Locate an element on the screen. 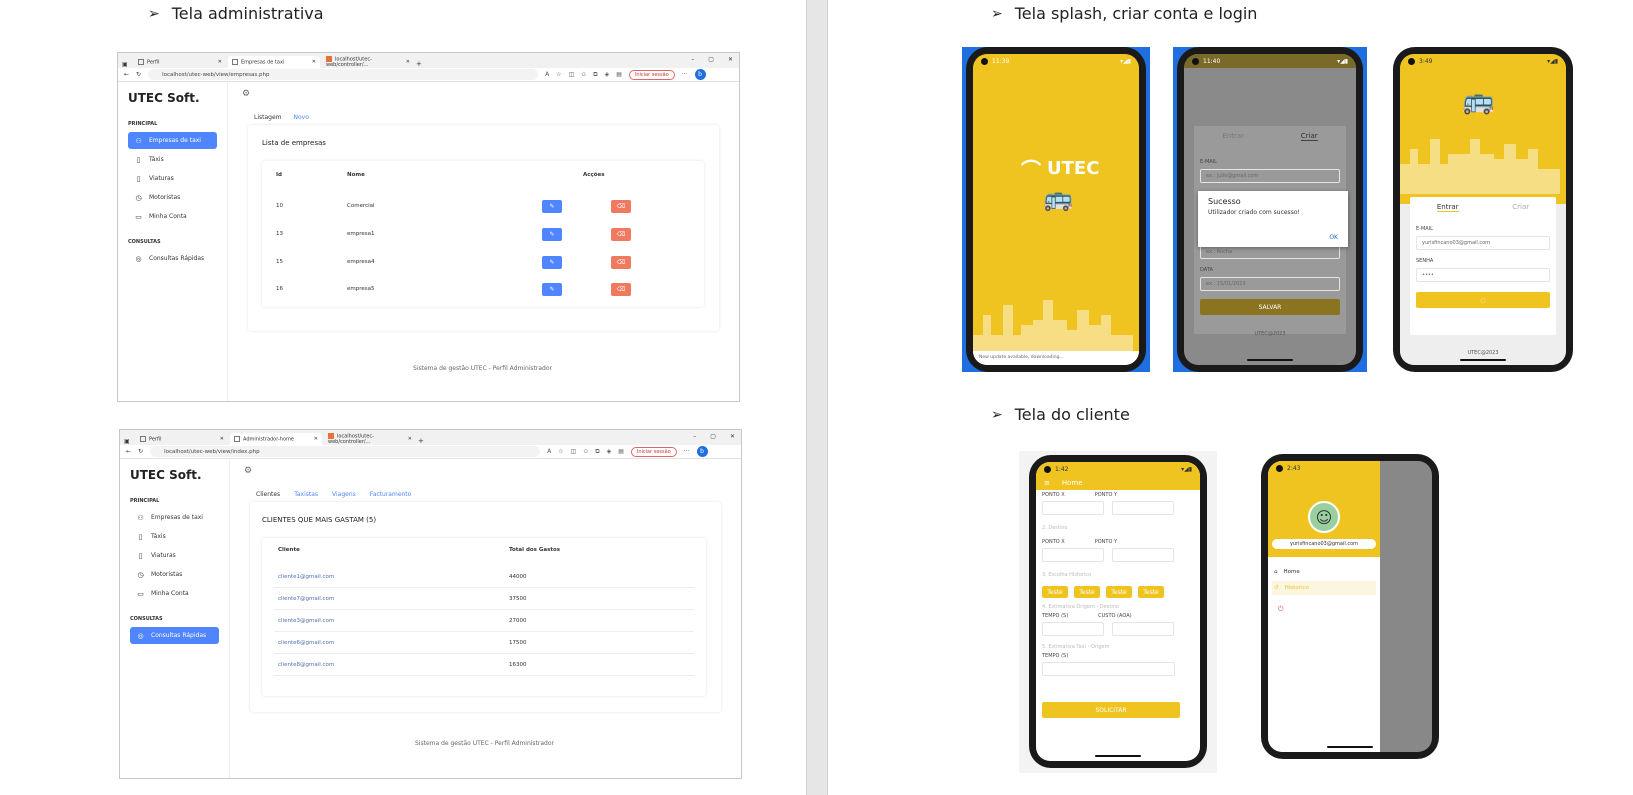 The height and width of the screenshot is (795, 1633). browser-tab-active: Empresas de taxi ✕ is located at coordinates (274, 62).